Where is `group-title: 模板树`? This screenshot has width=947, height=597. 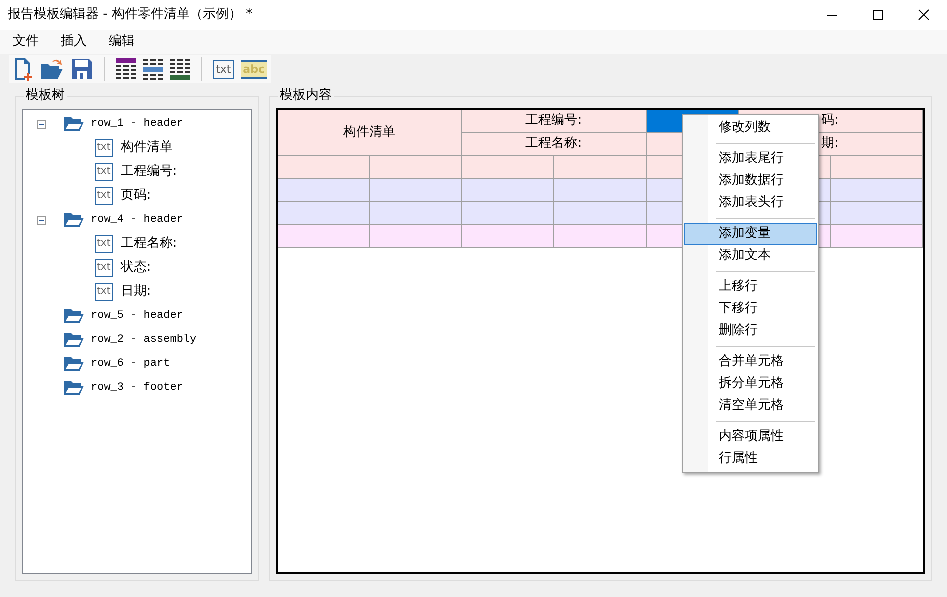
group-title: 模板树 is located at coordinates (45, 96).